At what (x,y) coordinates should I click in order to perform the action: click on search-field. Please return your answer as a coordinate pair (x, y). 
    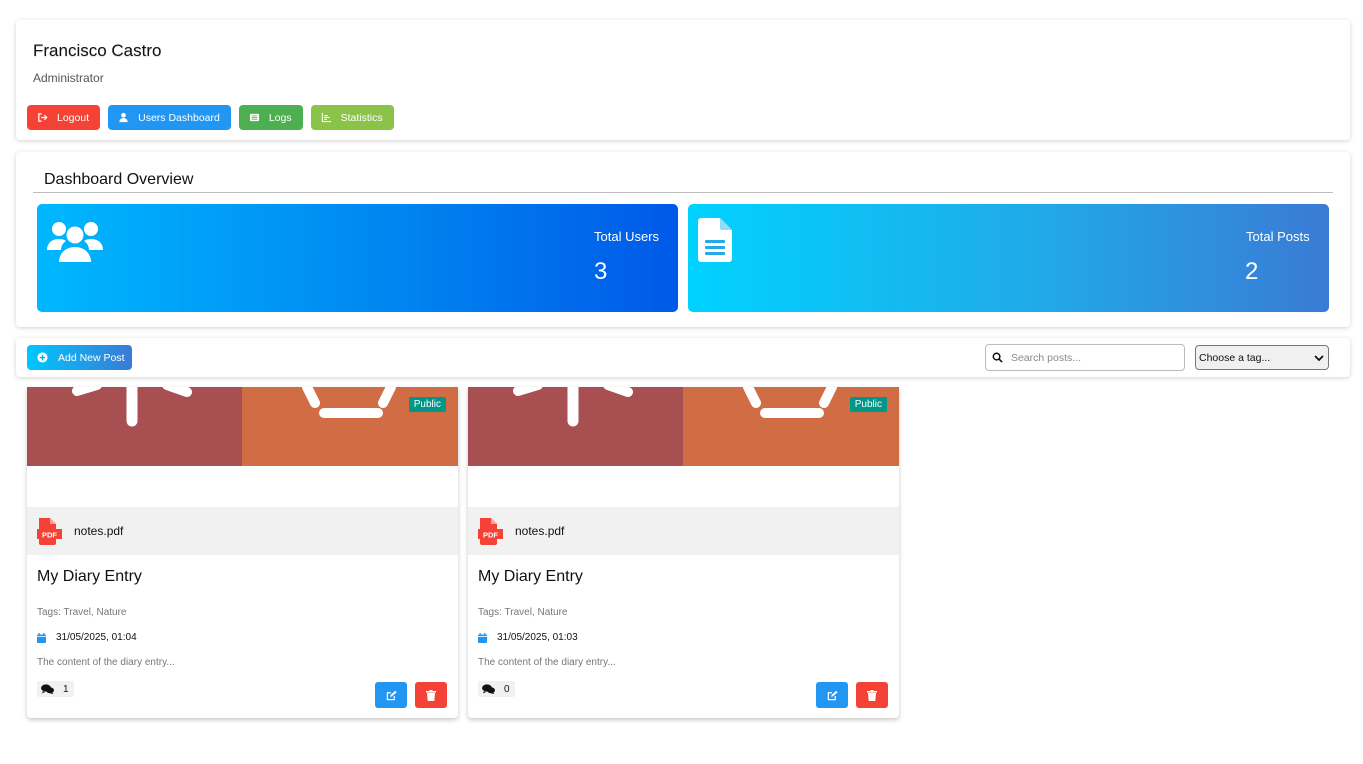
    Looking at the image, I should click on (1085, 357).